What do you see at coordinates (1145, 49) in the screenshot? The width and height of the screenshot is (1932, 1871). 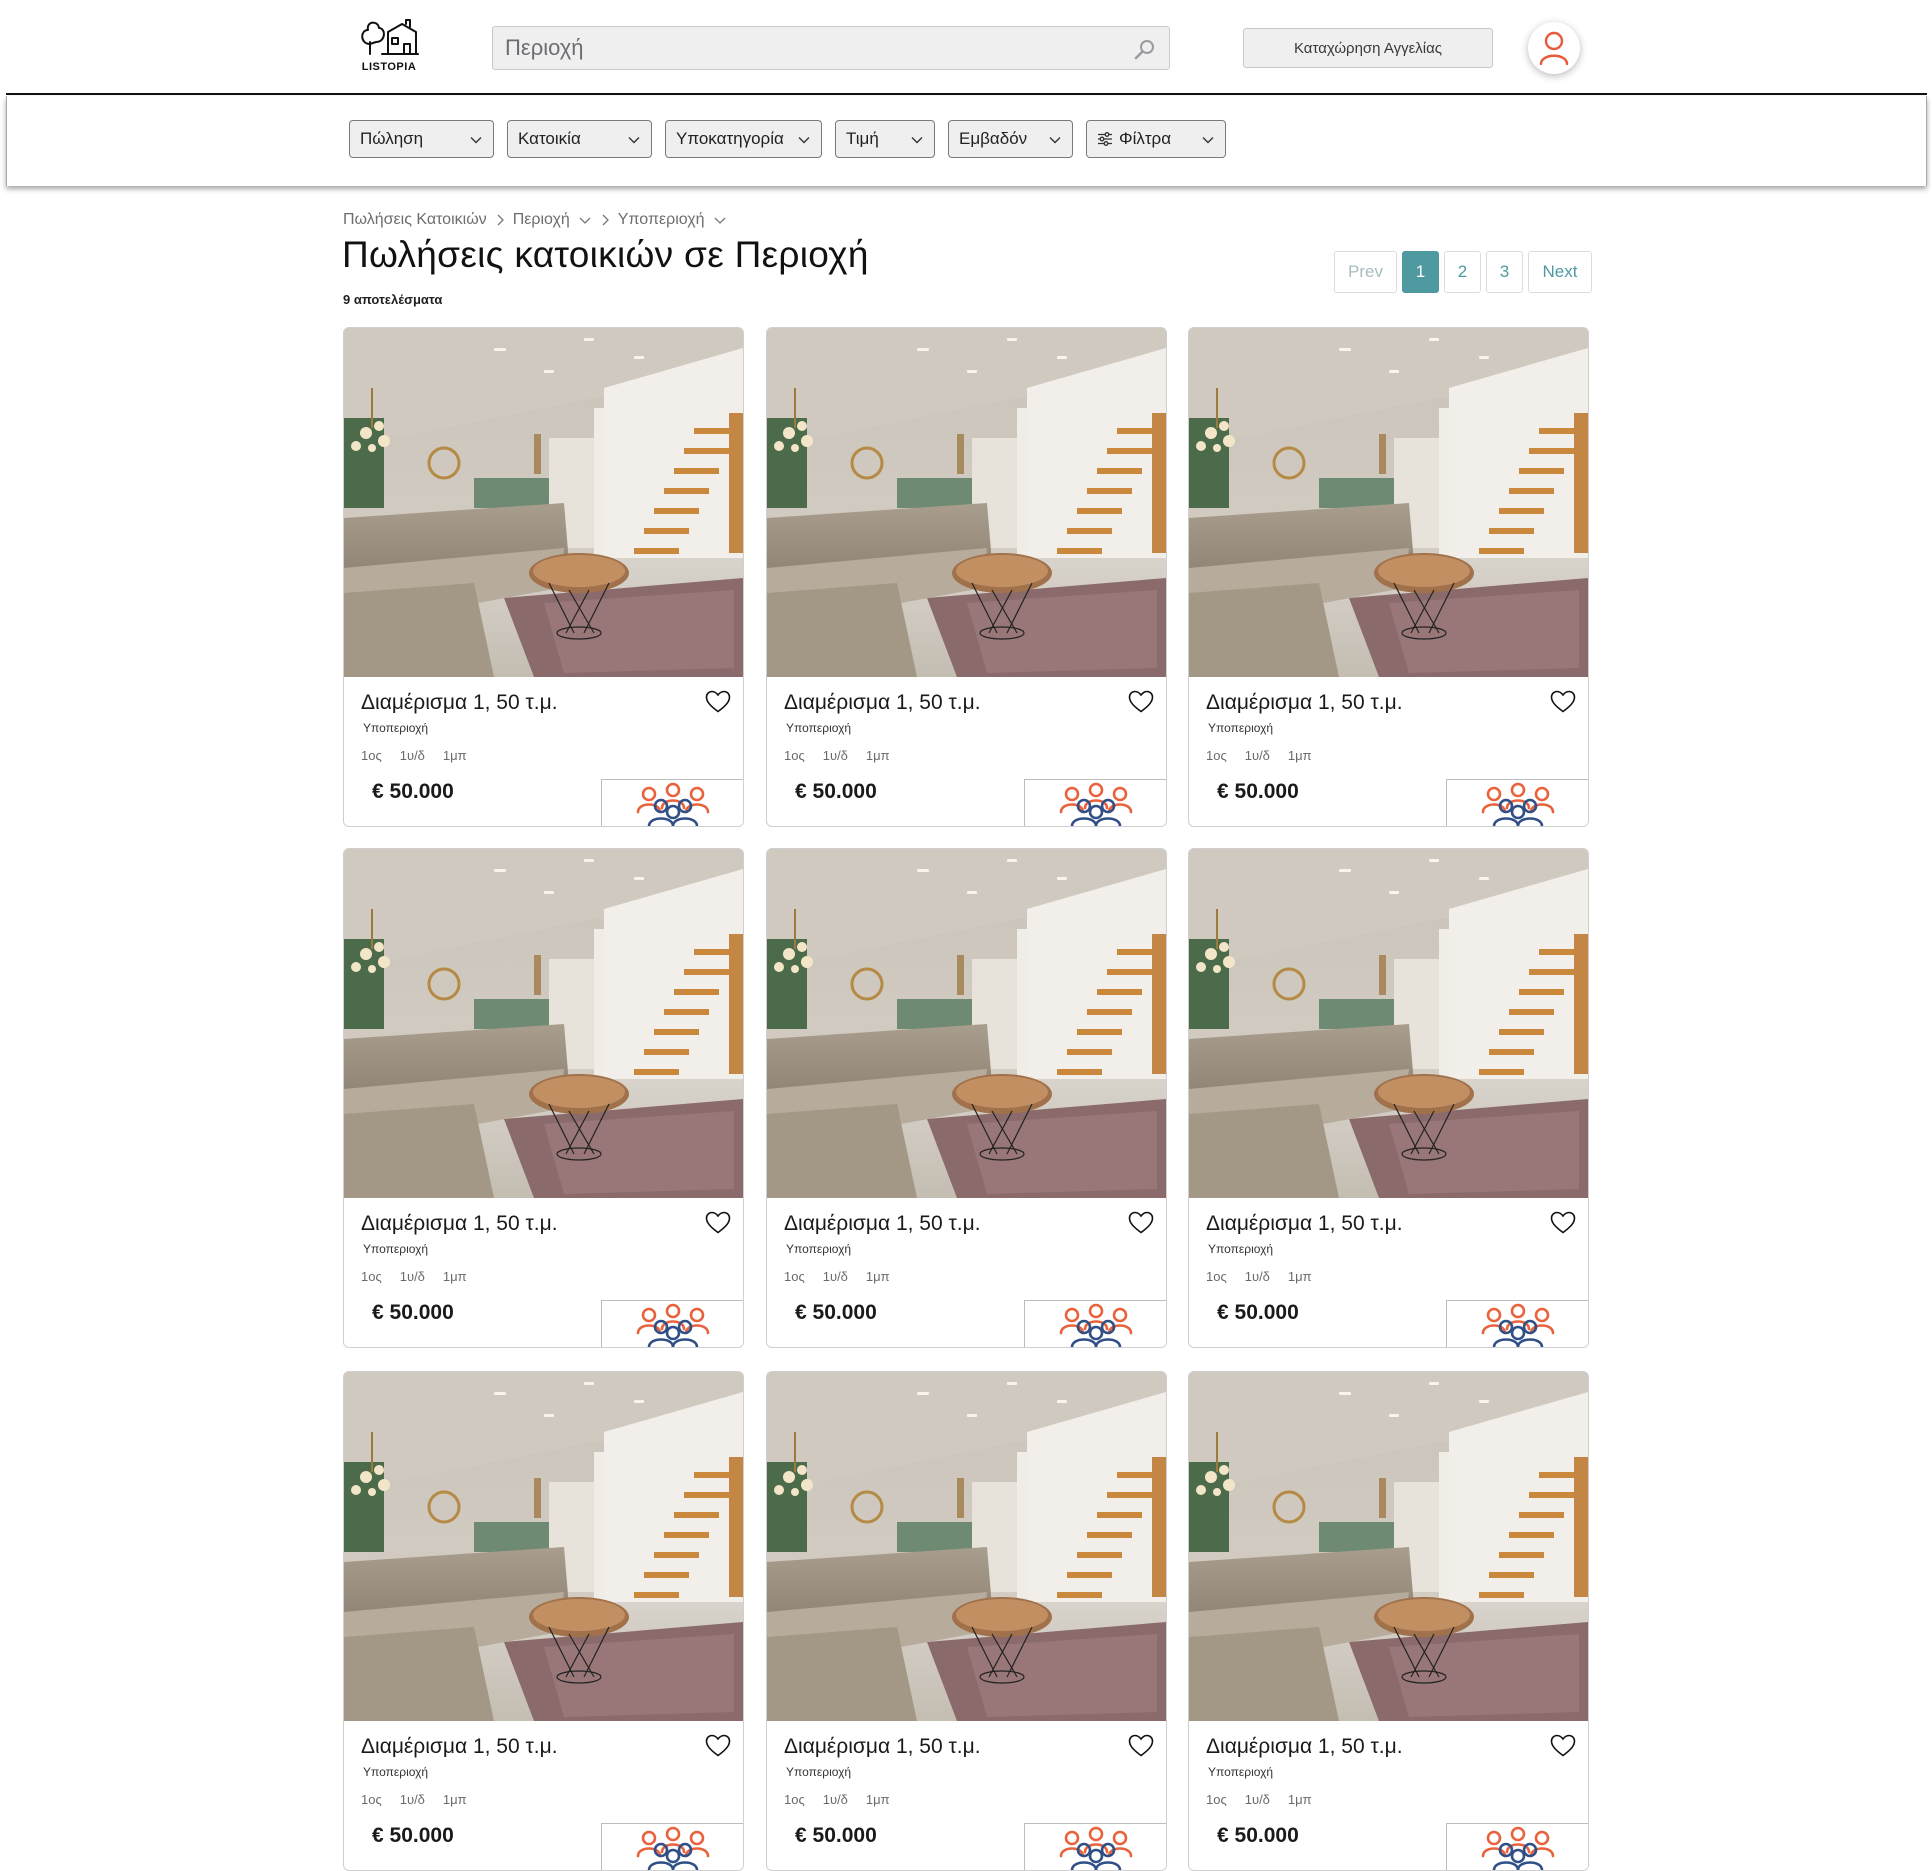 I see `search-icon` at bounding box center [1145, 49].